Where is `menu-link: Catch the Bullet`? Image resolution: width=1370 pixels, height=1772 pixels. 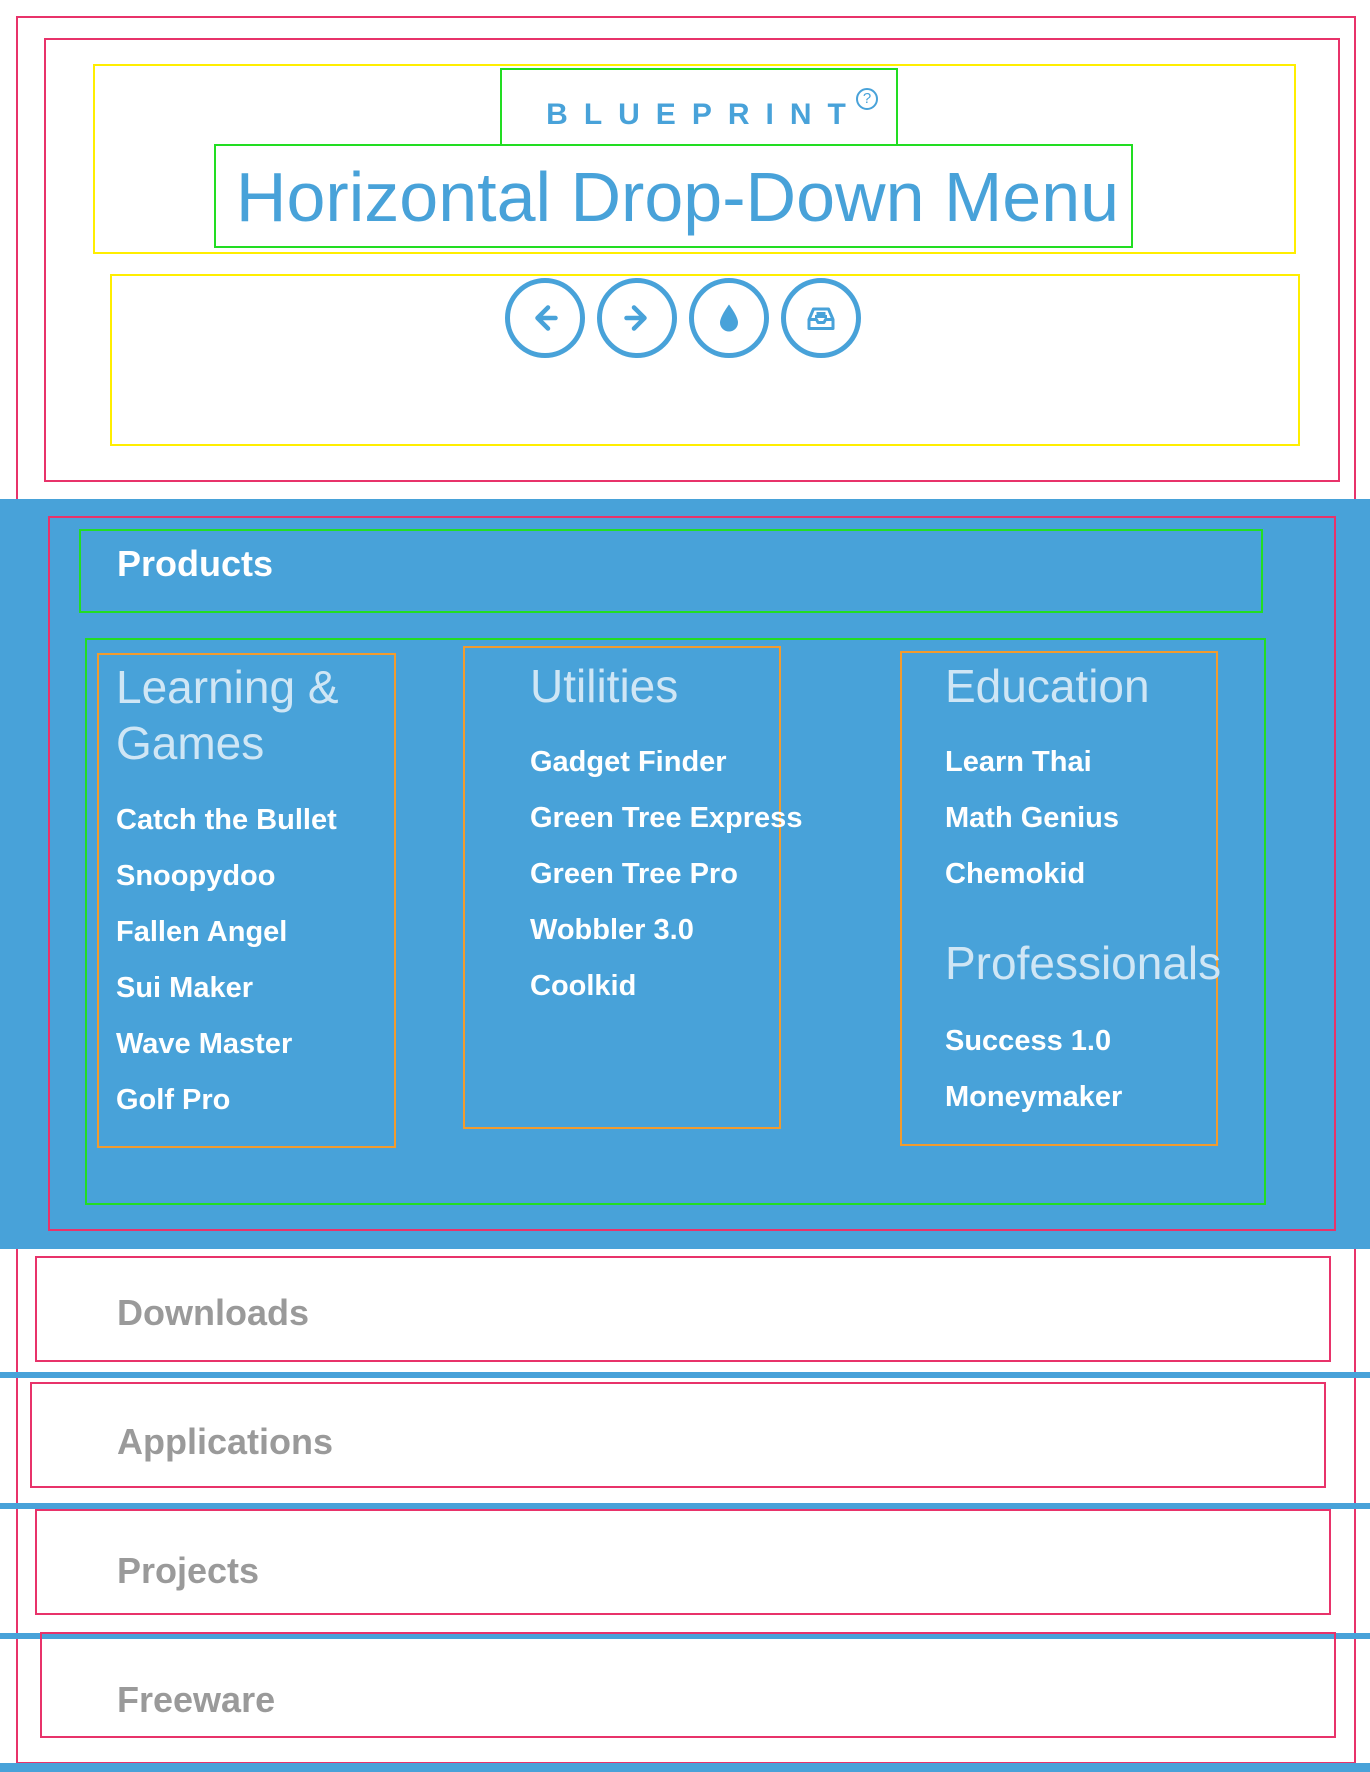
menu-link: Catch the Bullet is located at coordinates (226, 820).